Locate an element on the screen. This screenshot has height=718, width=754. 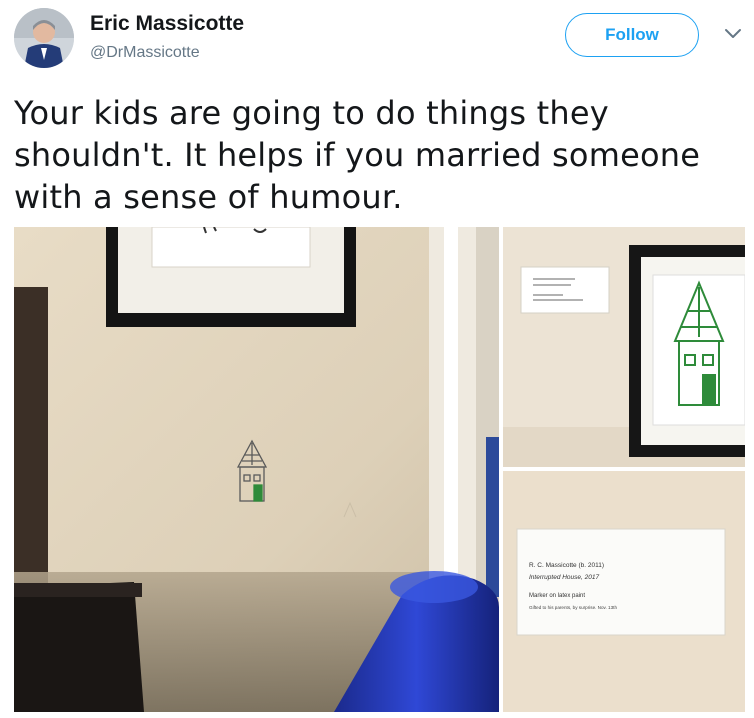
label-title: Interrupted House, 2017 is located at coordinates (564, 577).